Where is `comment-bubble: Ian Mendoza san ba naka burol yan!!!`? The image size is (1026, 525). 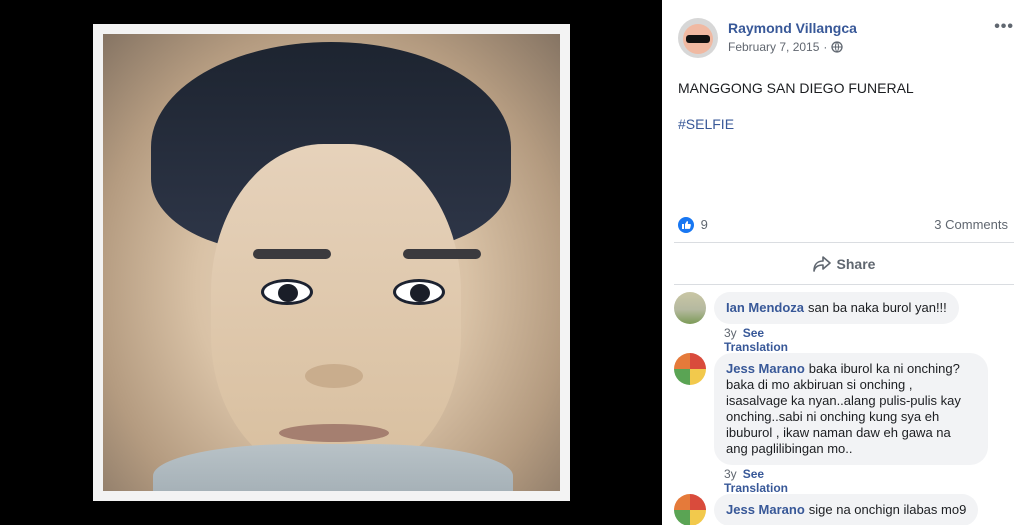
comment-bubble: Ian Mendoza san ba naka burol yan!!! is located at coordinates (836, 308).